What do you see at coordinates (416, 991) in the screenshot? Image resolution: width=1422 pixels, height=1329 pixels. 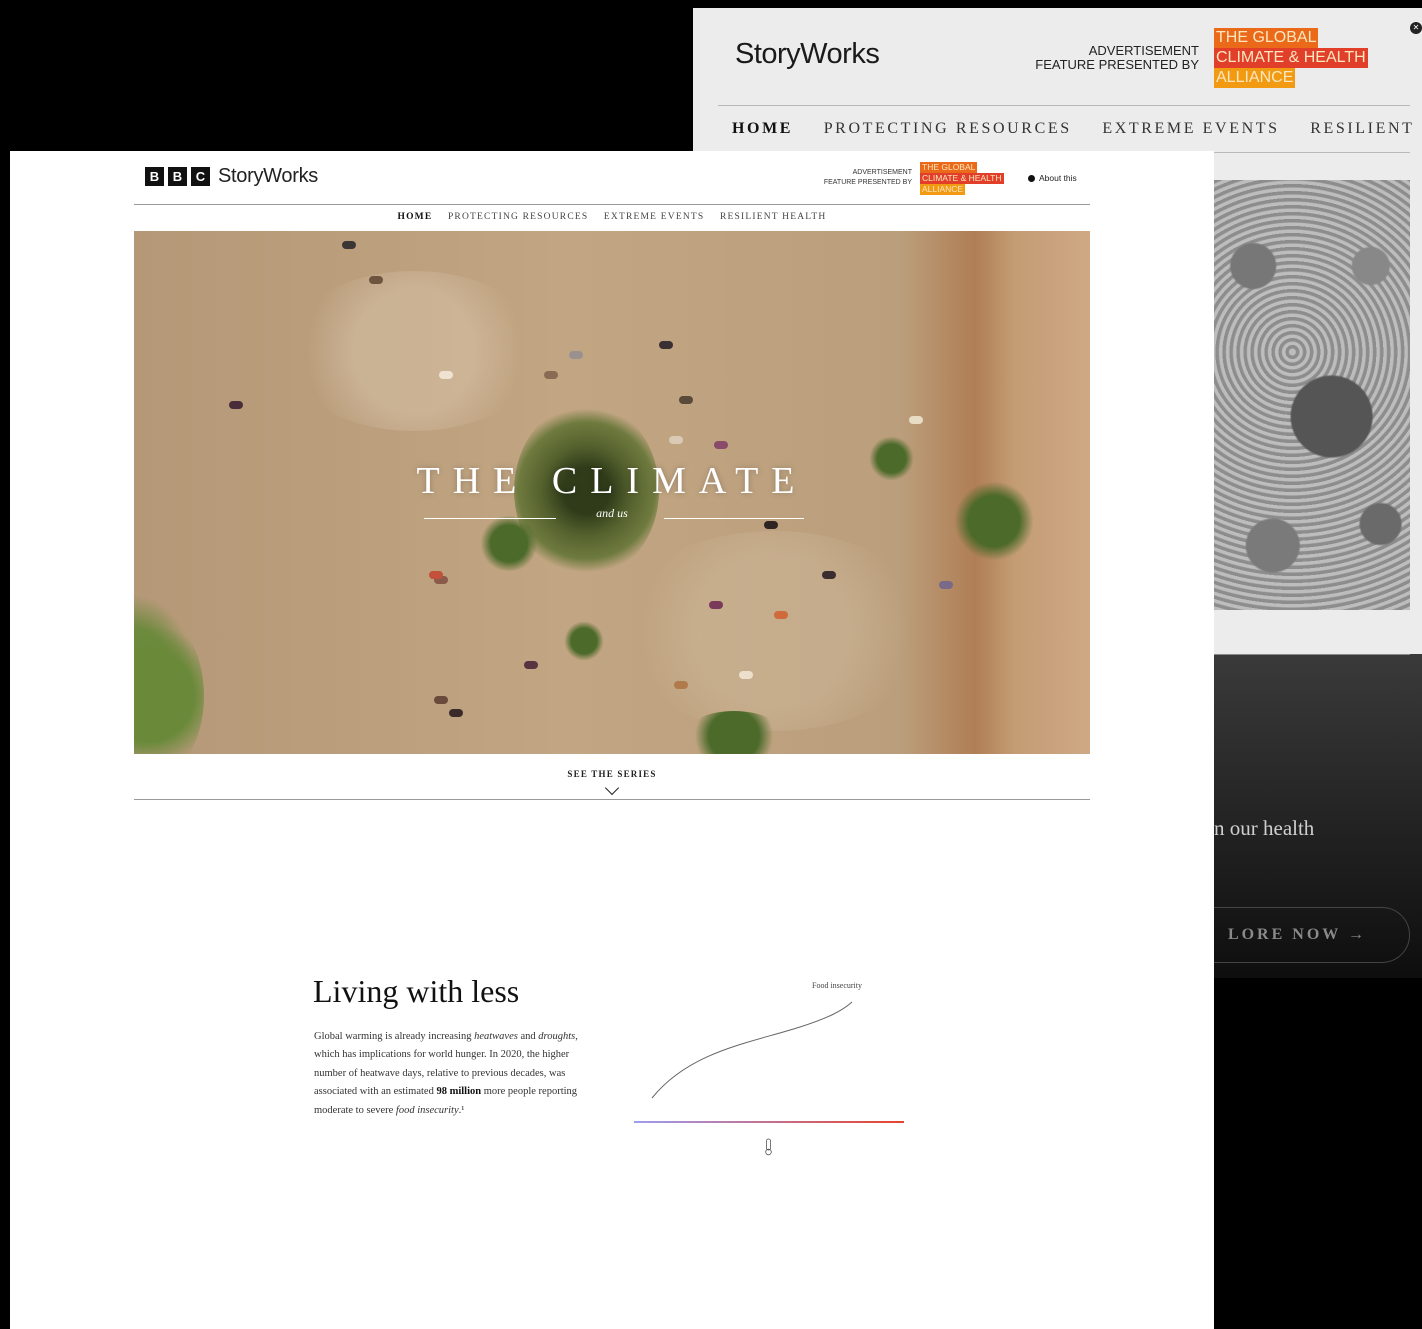 I see `section-title: Living with less` at bounding box center [416, 991].